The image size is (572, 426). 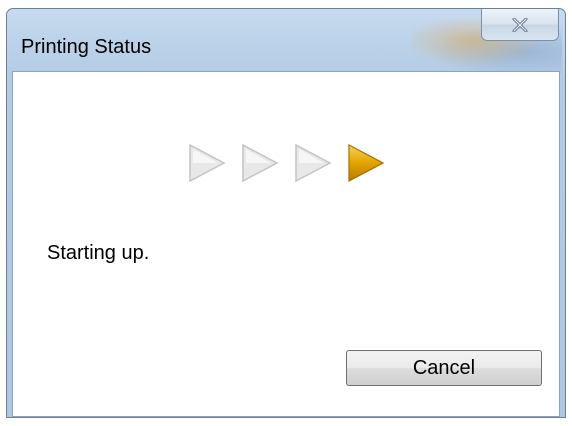 I want to click on close-icon, so click(x=520, y=24).